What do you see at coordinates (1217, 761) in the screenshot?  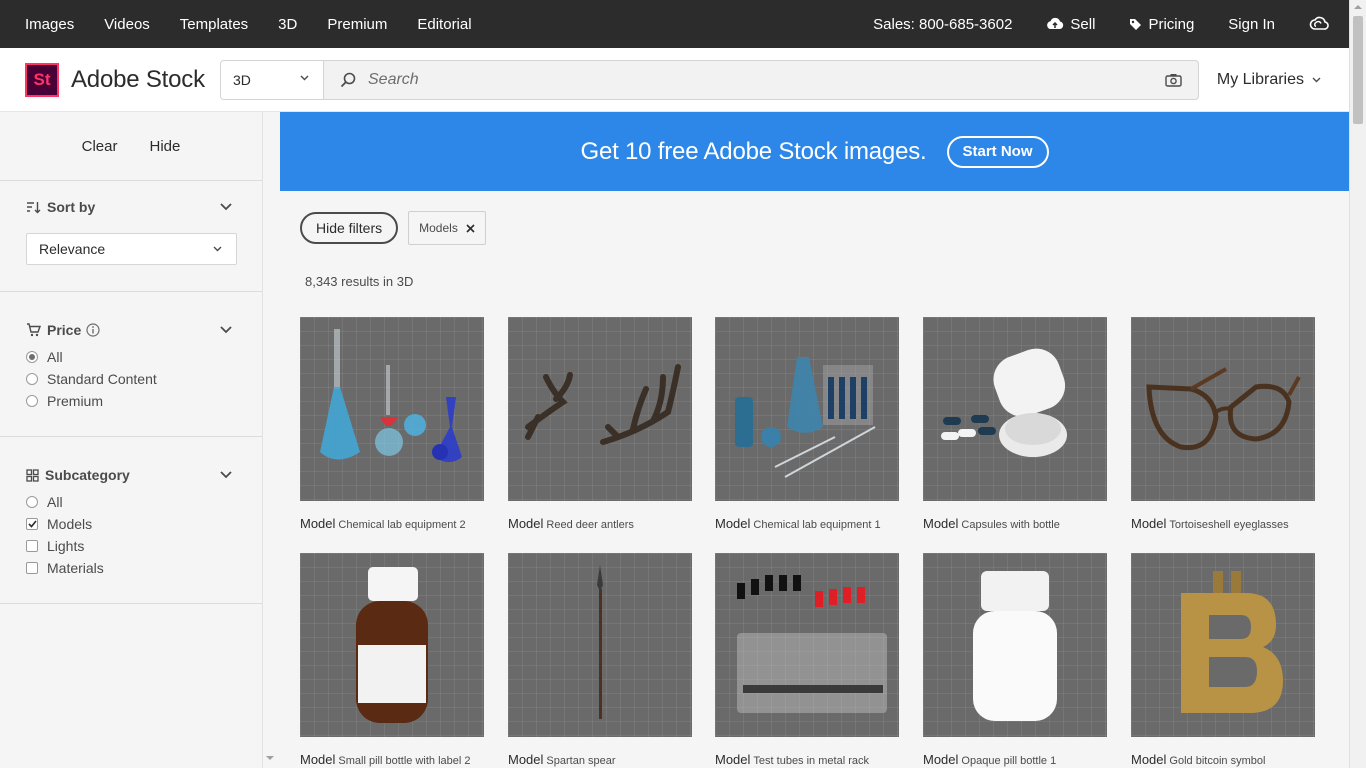 I see `asset-title: Gold bitcoin symbol` at bounding box center [1217, 761].